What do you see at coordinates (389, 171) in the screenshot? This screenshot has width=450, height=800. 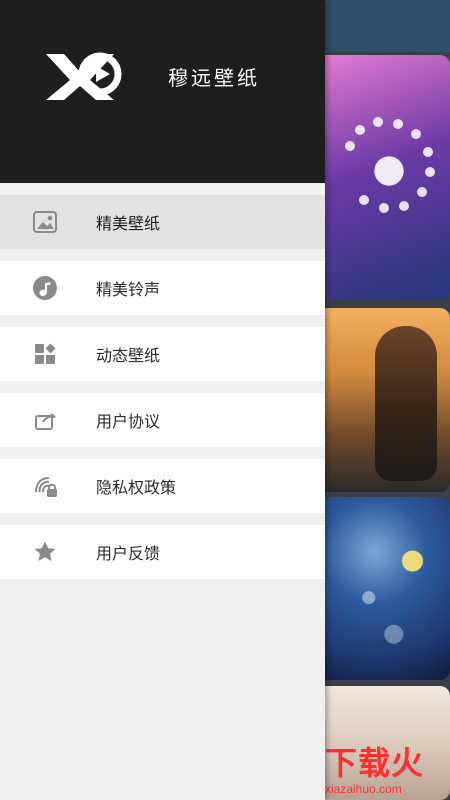 I see `wallpaper-card-1-ring` at bounding box center [389, 171].